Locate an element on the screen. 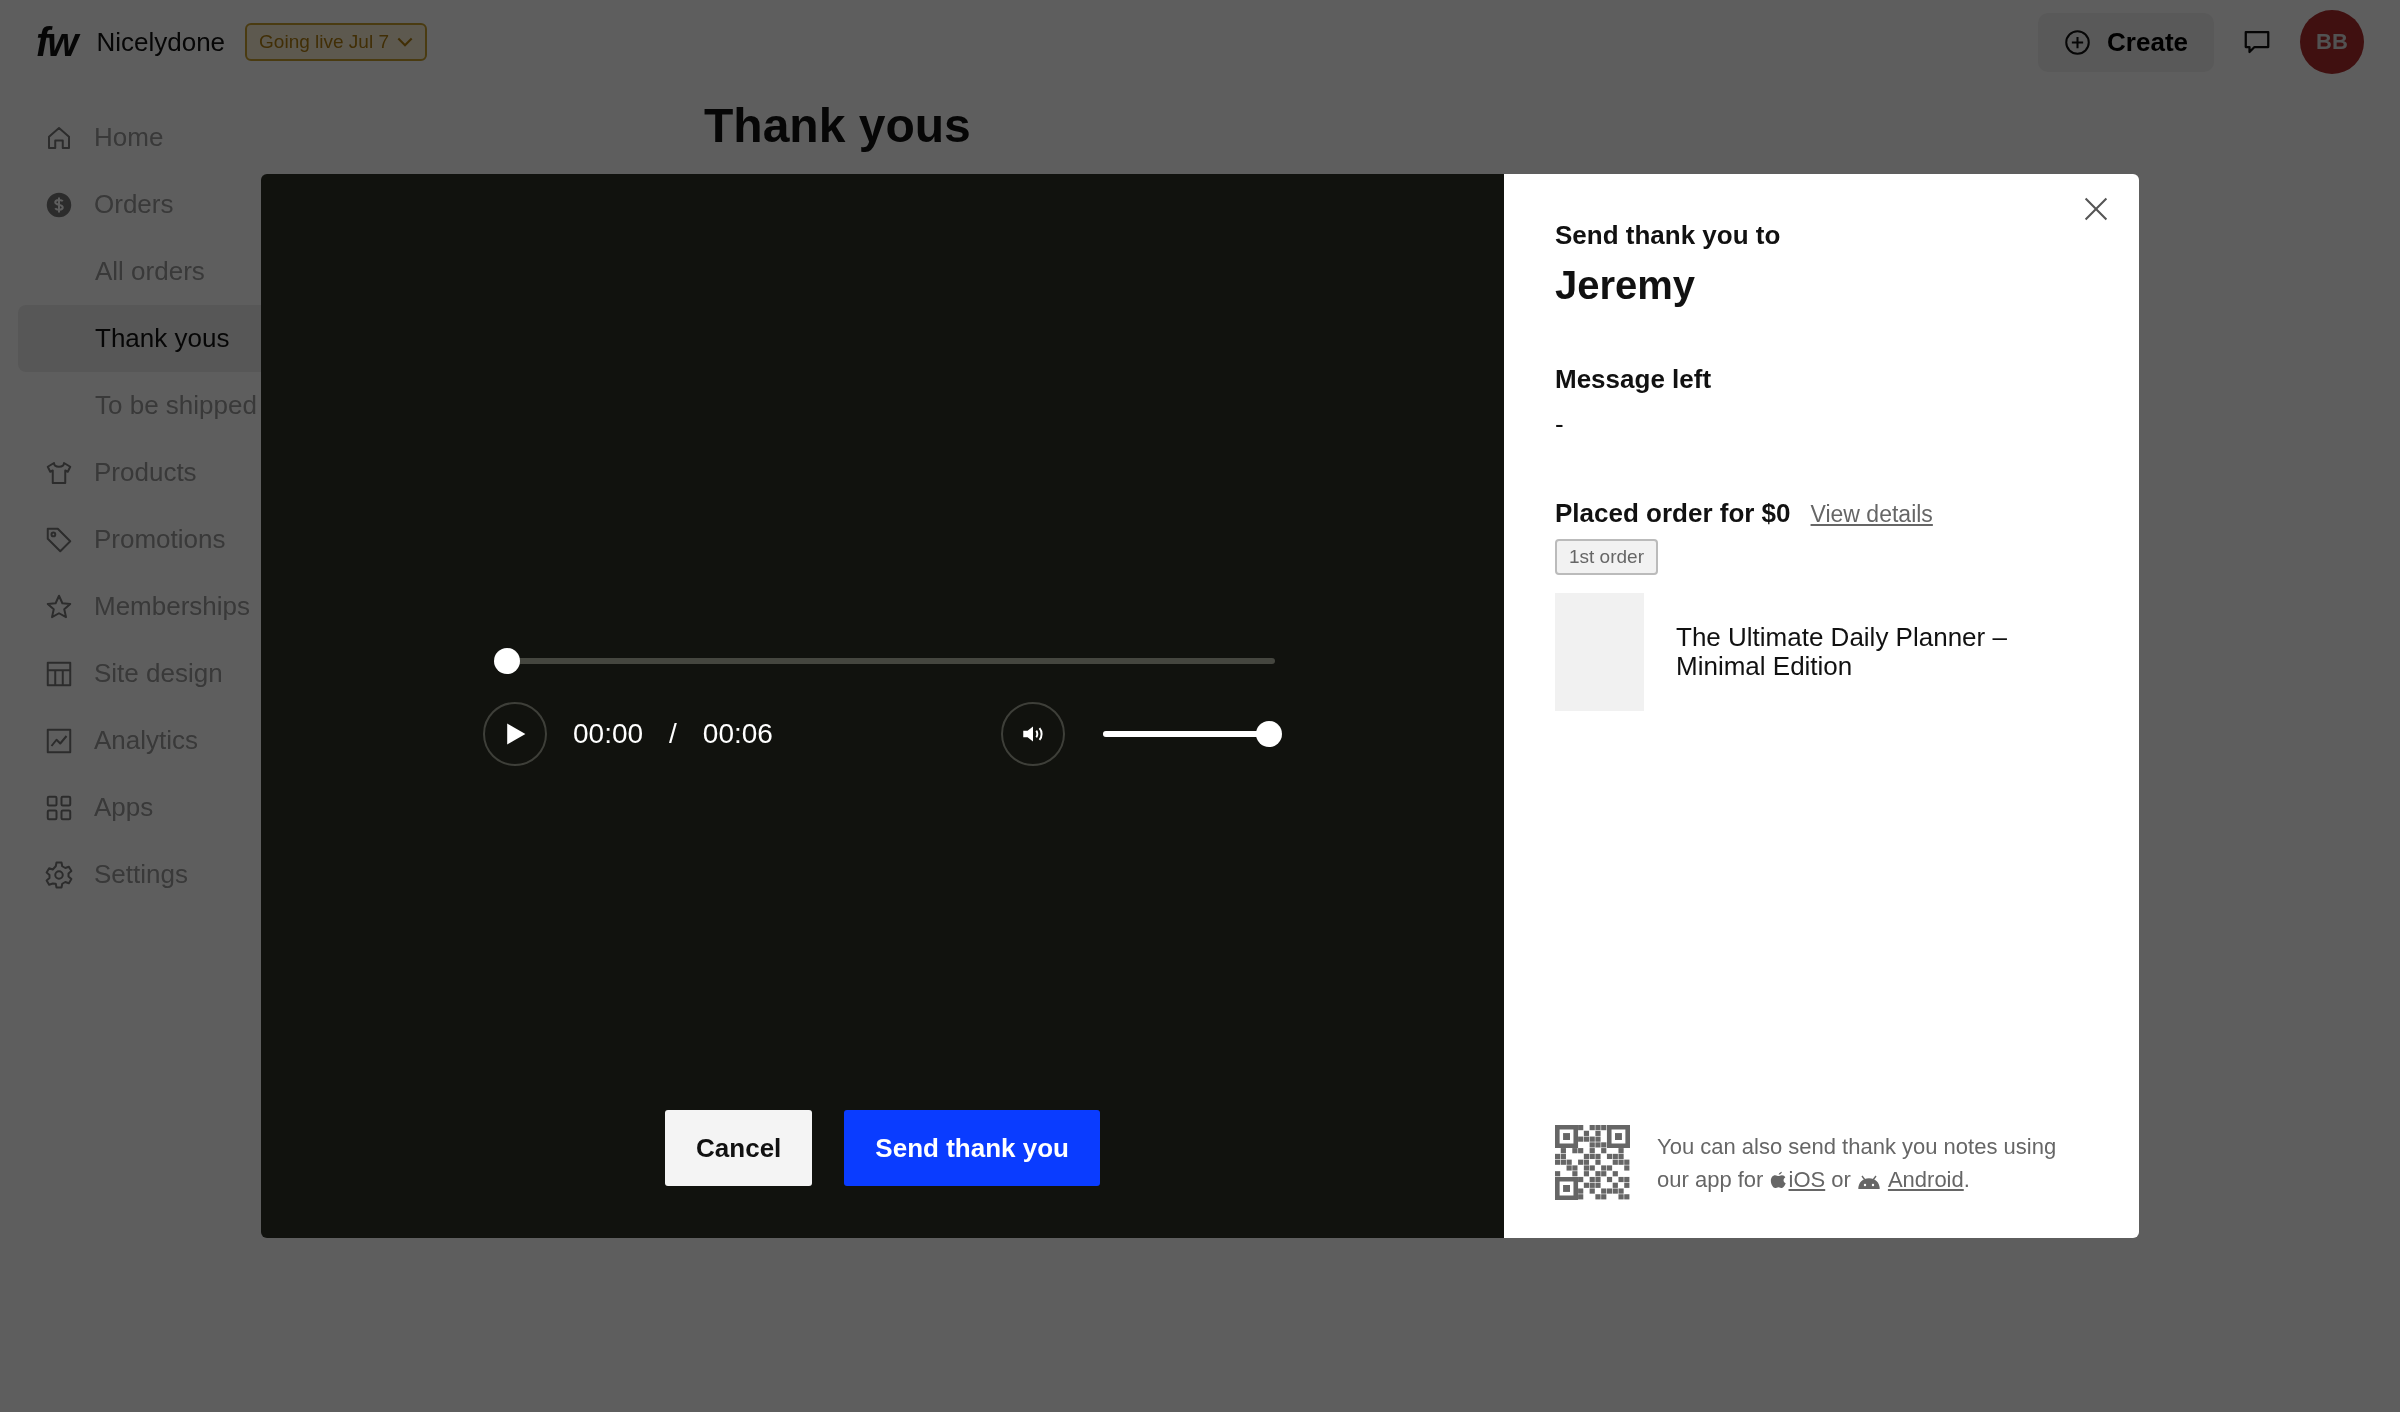  message-label: Message left is located at coordinates (1633, 379).